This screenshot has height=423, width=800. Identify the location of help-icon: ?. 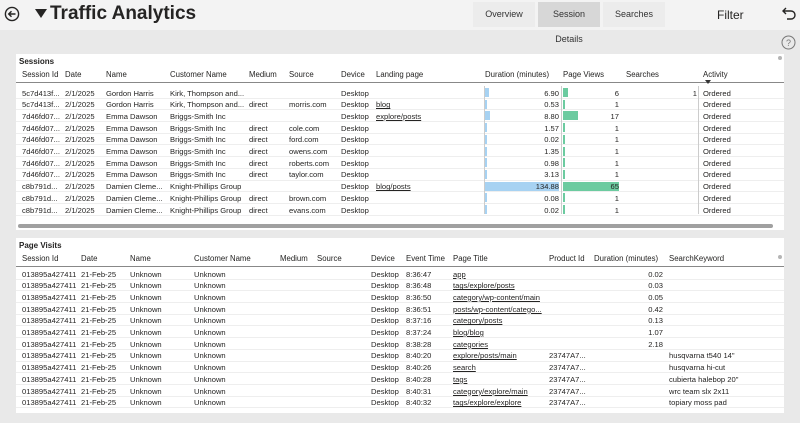
(788, 42).